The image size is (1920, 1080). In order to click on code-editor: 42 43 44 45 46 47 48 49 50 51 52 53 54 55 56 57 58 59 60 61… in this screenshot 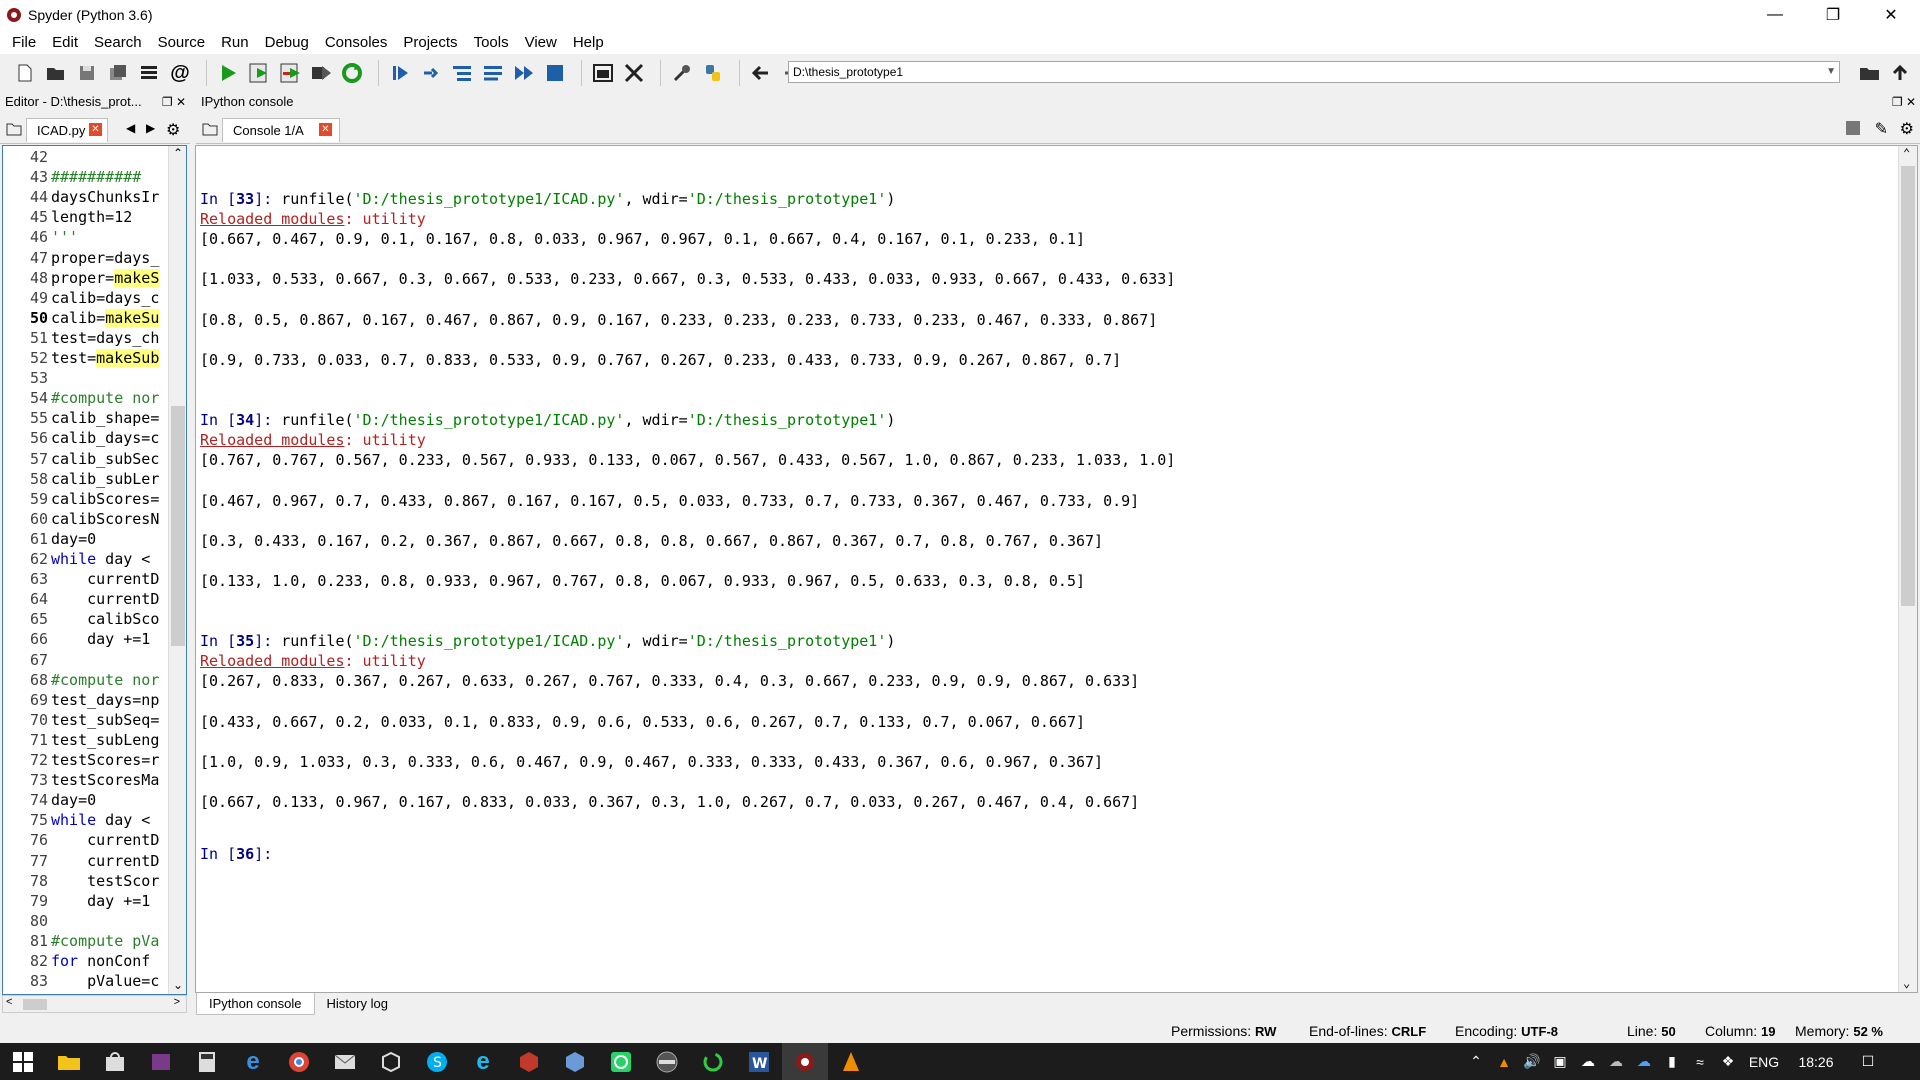, I will do `click(94, 570)`.